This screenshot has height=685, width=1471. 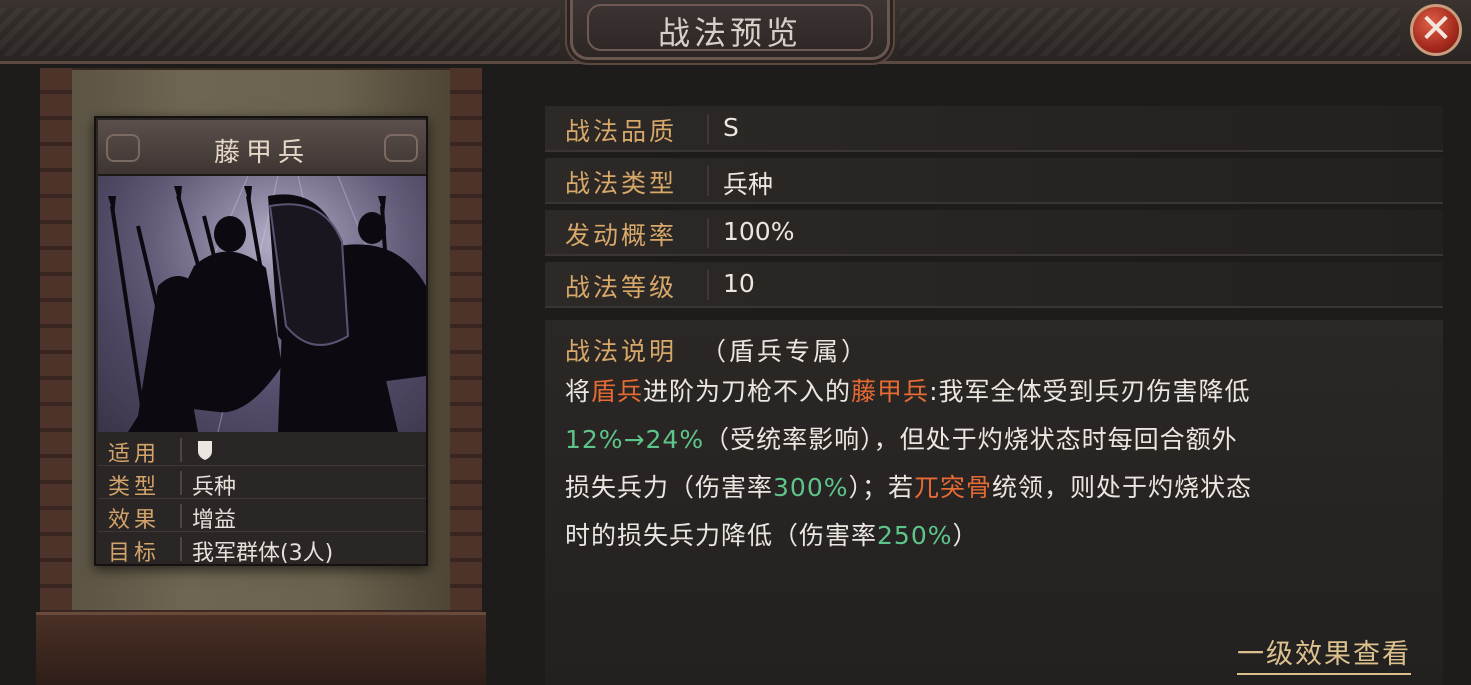 I want to click on highlight-unit: 盾兵, so click(x=617, y=391).